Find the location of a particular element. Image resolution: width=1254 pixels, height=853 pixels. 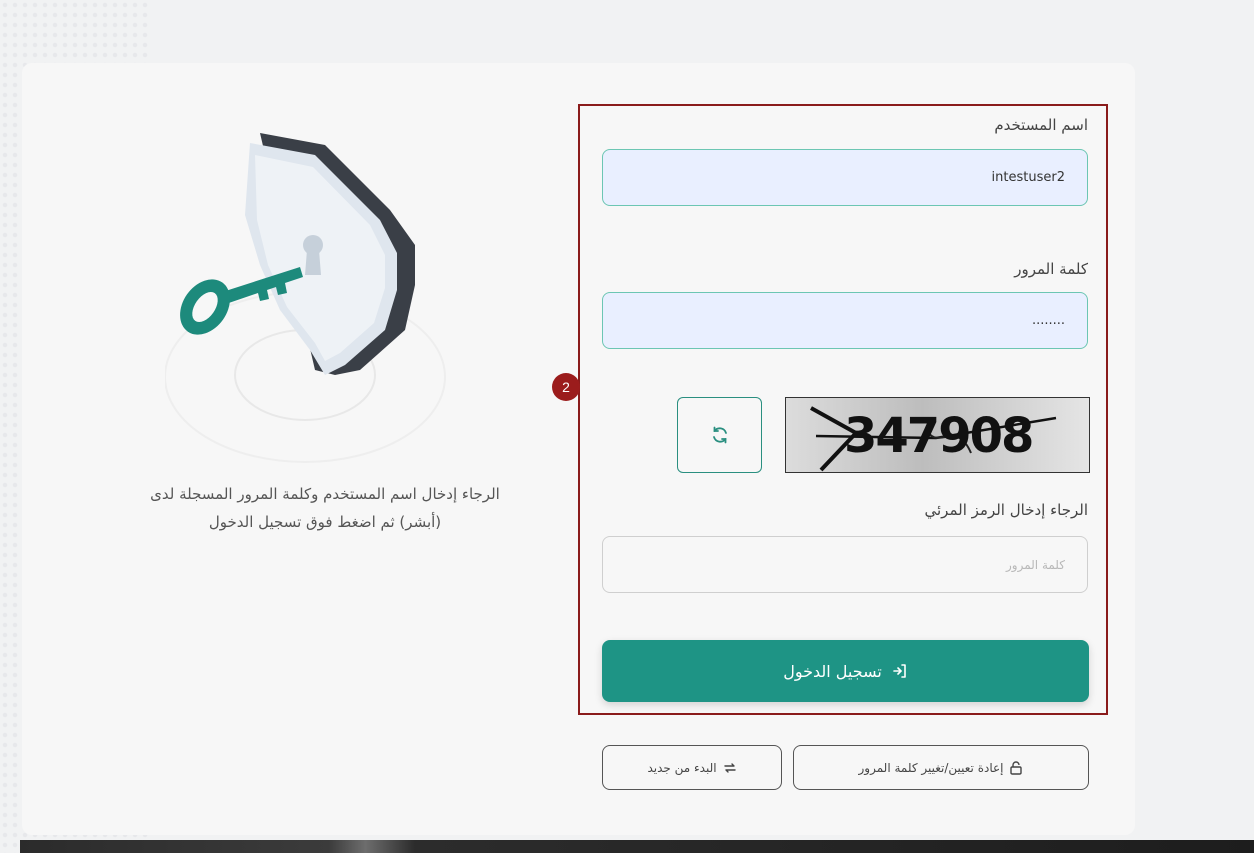

username-value: intestuser2 is located at coordinates (1028, 177).